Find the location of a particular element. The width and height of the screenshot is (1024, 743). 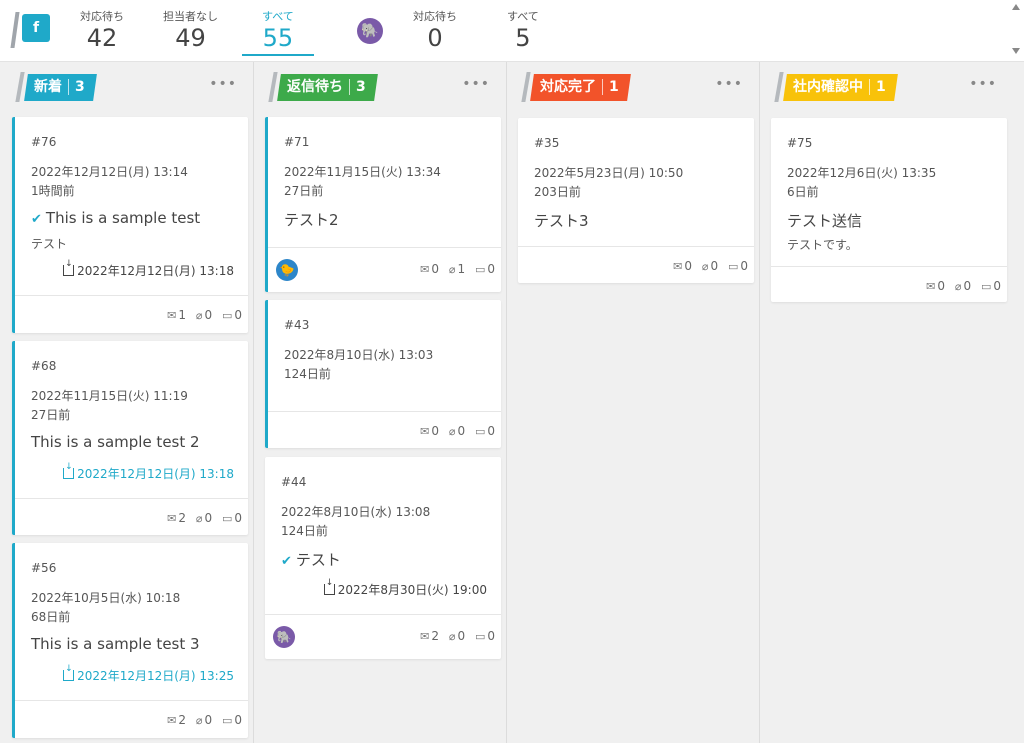

column-tag: 返信待ち 3 is located at coordinates (327, 87).